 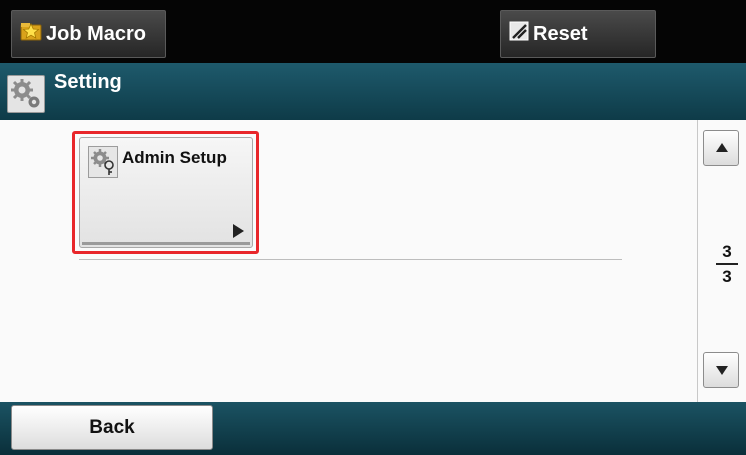 I want to click on job-macro-button: Job Macro, so click(x=88, y=34).